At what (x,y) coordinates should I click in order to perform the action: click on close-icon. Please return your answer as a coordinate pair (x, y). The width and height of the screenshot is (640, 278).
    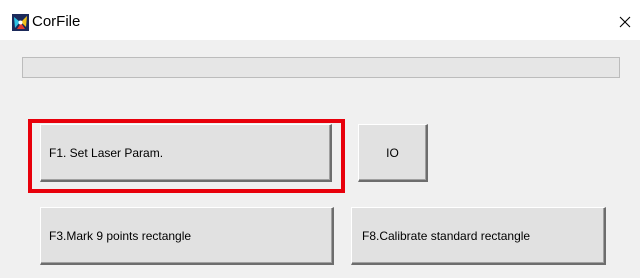
    Looking at the image, I should click on (625, 22).